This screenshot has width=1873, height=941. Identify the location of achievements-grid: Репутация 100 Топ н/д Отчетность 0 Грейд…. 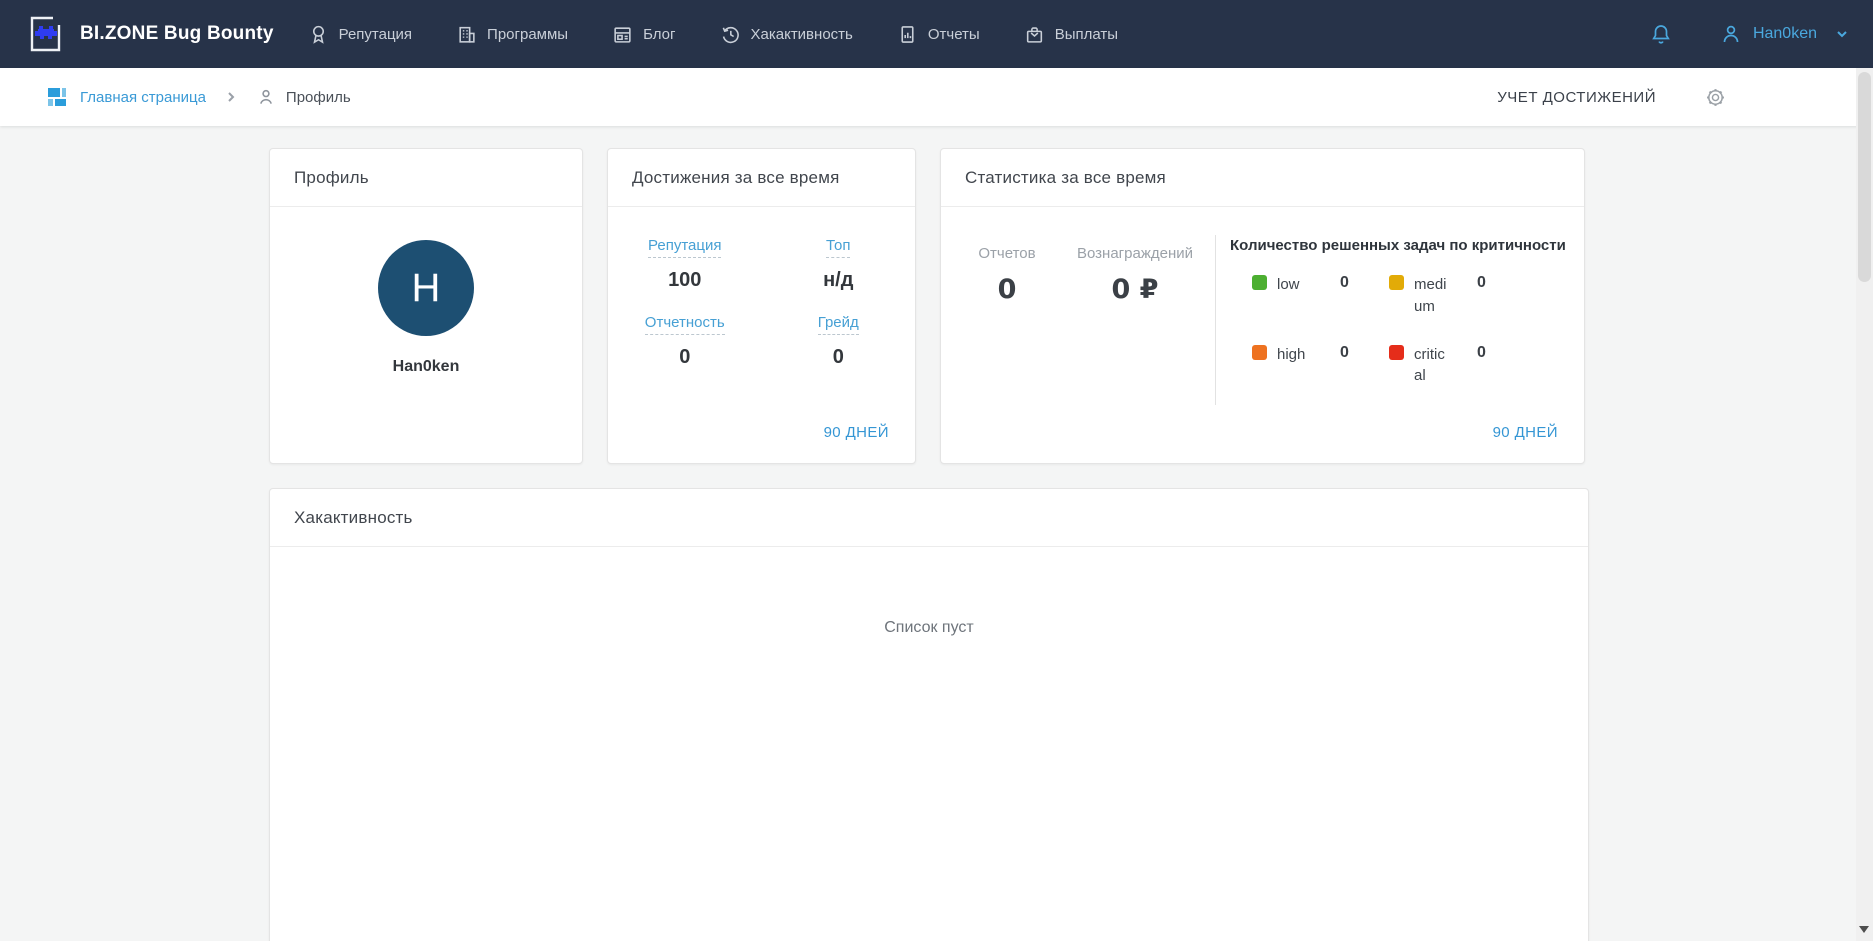
(761, 288).